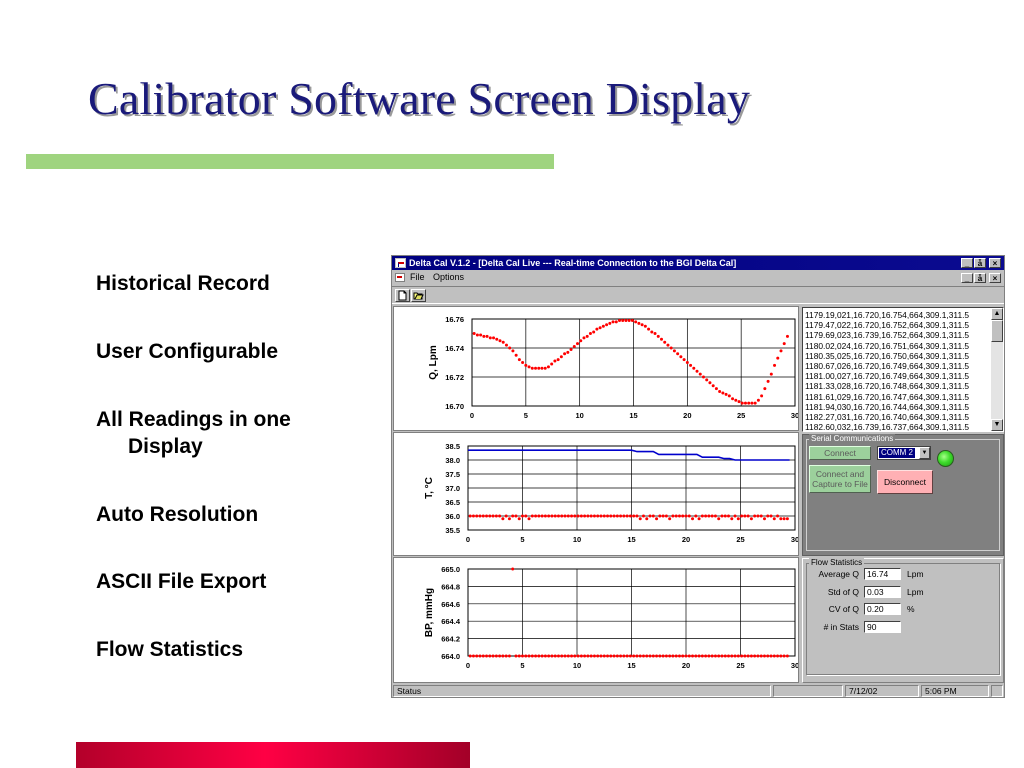 This screenshot has width=1024, height=768. Describe the element at coordinates (980, 263) in the screenshot. I see `restore-button: ǡ` at that location.